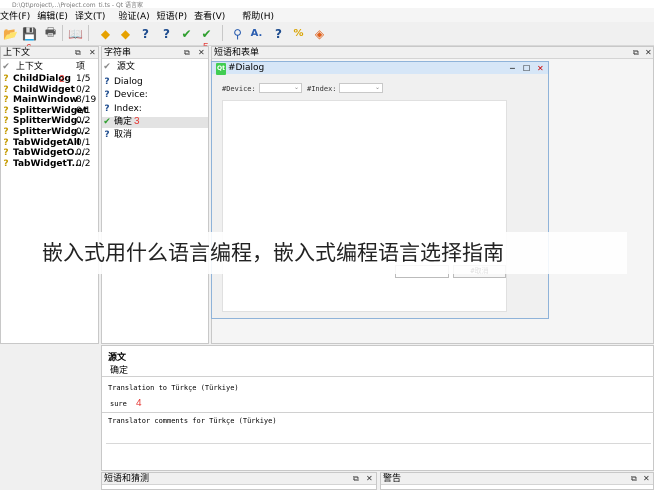 This screenshot has width=654, height=490. Describe the element at coordinates (118, 404) in the screenshot. I see `translation-text: sure` at that location.